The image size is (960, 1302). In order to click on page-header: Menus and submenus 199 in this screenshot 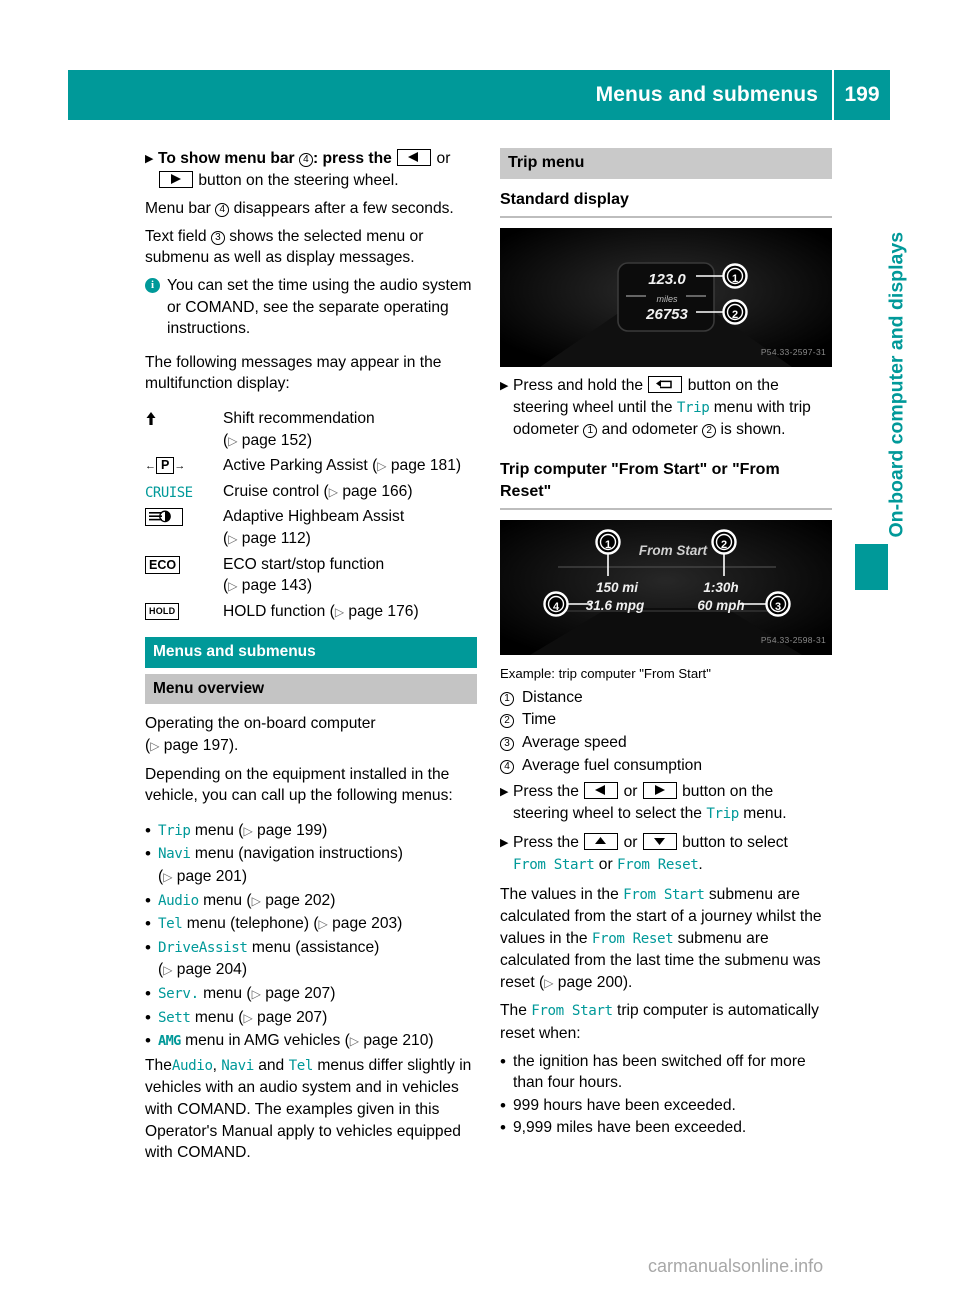, I will do `click(479, 95)`.